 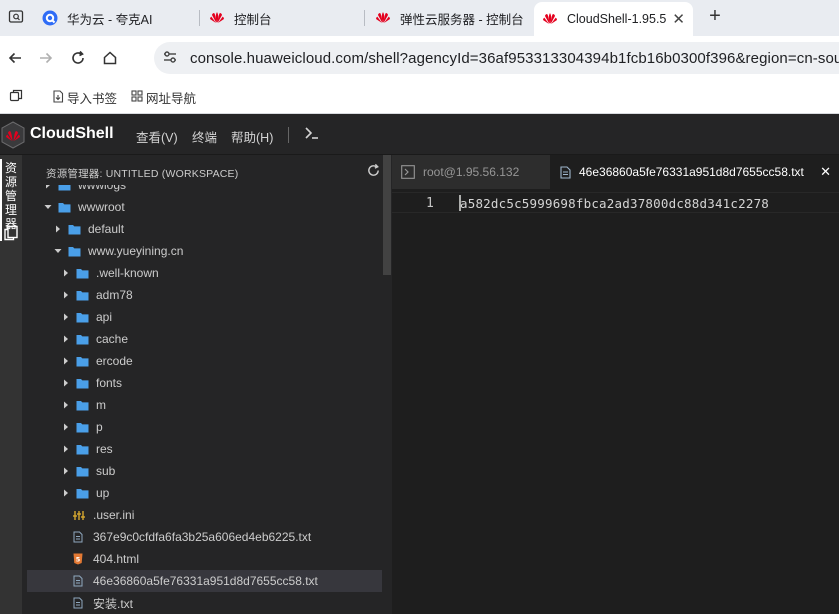 I want to click on tree-folder: up, so click(x=204, y=493).